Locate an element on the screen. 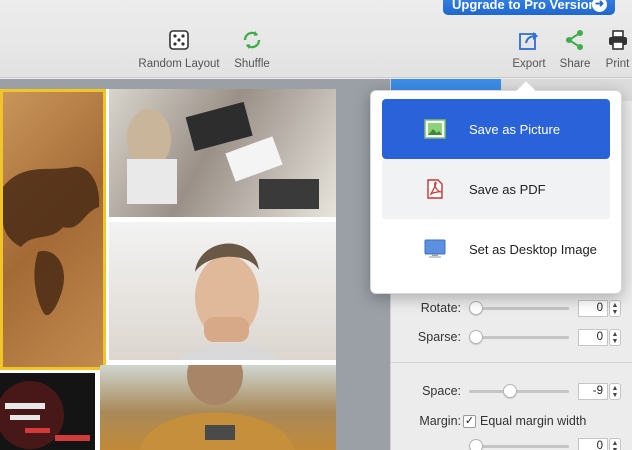 The width and height of the screenshot is (632, 450). yawning-man-photo is located at coordinates (222, 291).